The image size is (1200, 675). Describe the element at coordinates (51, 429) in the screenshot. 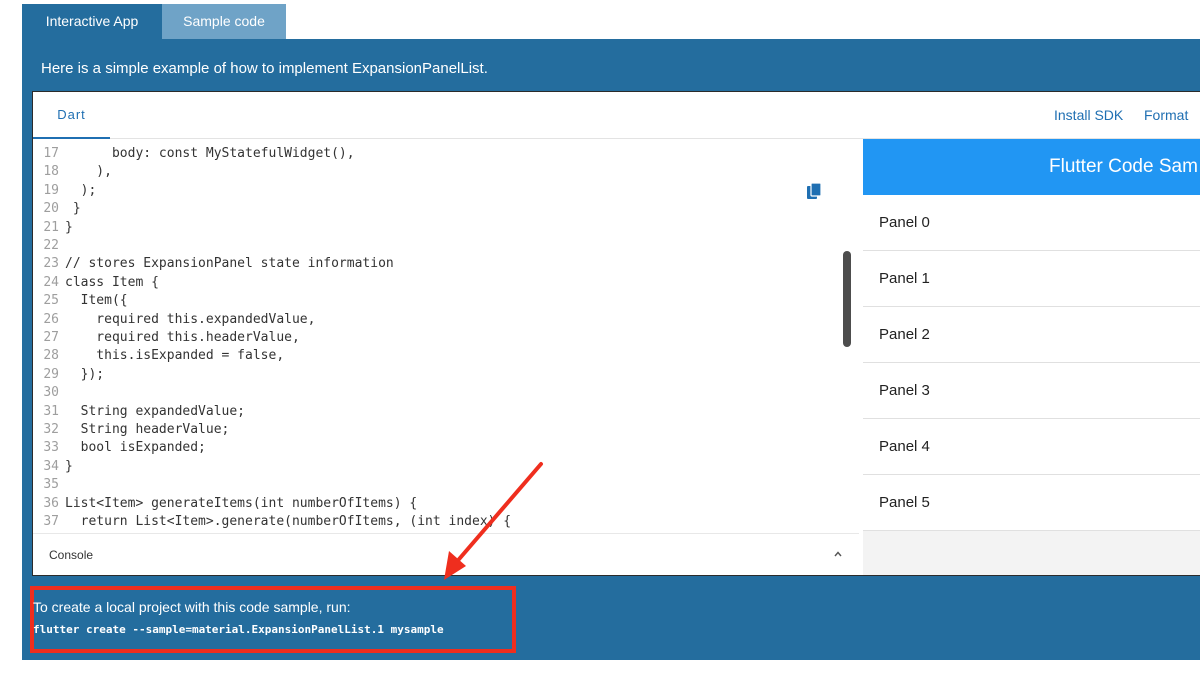

I see `line-number: 32` at that location.